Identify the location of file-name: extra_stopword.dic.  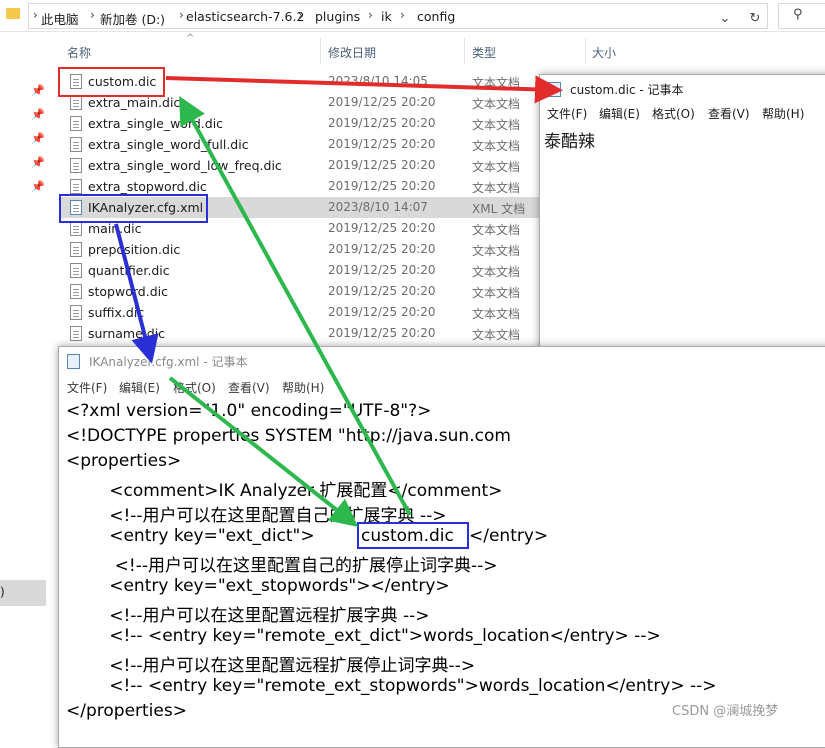
(147, 186).